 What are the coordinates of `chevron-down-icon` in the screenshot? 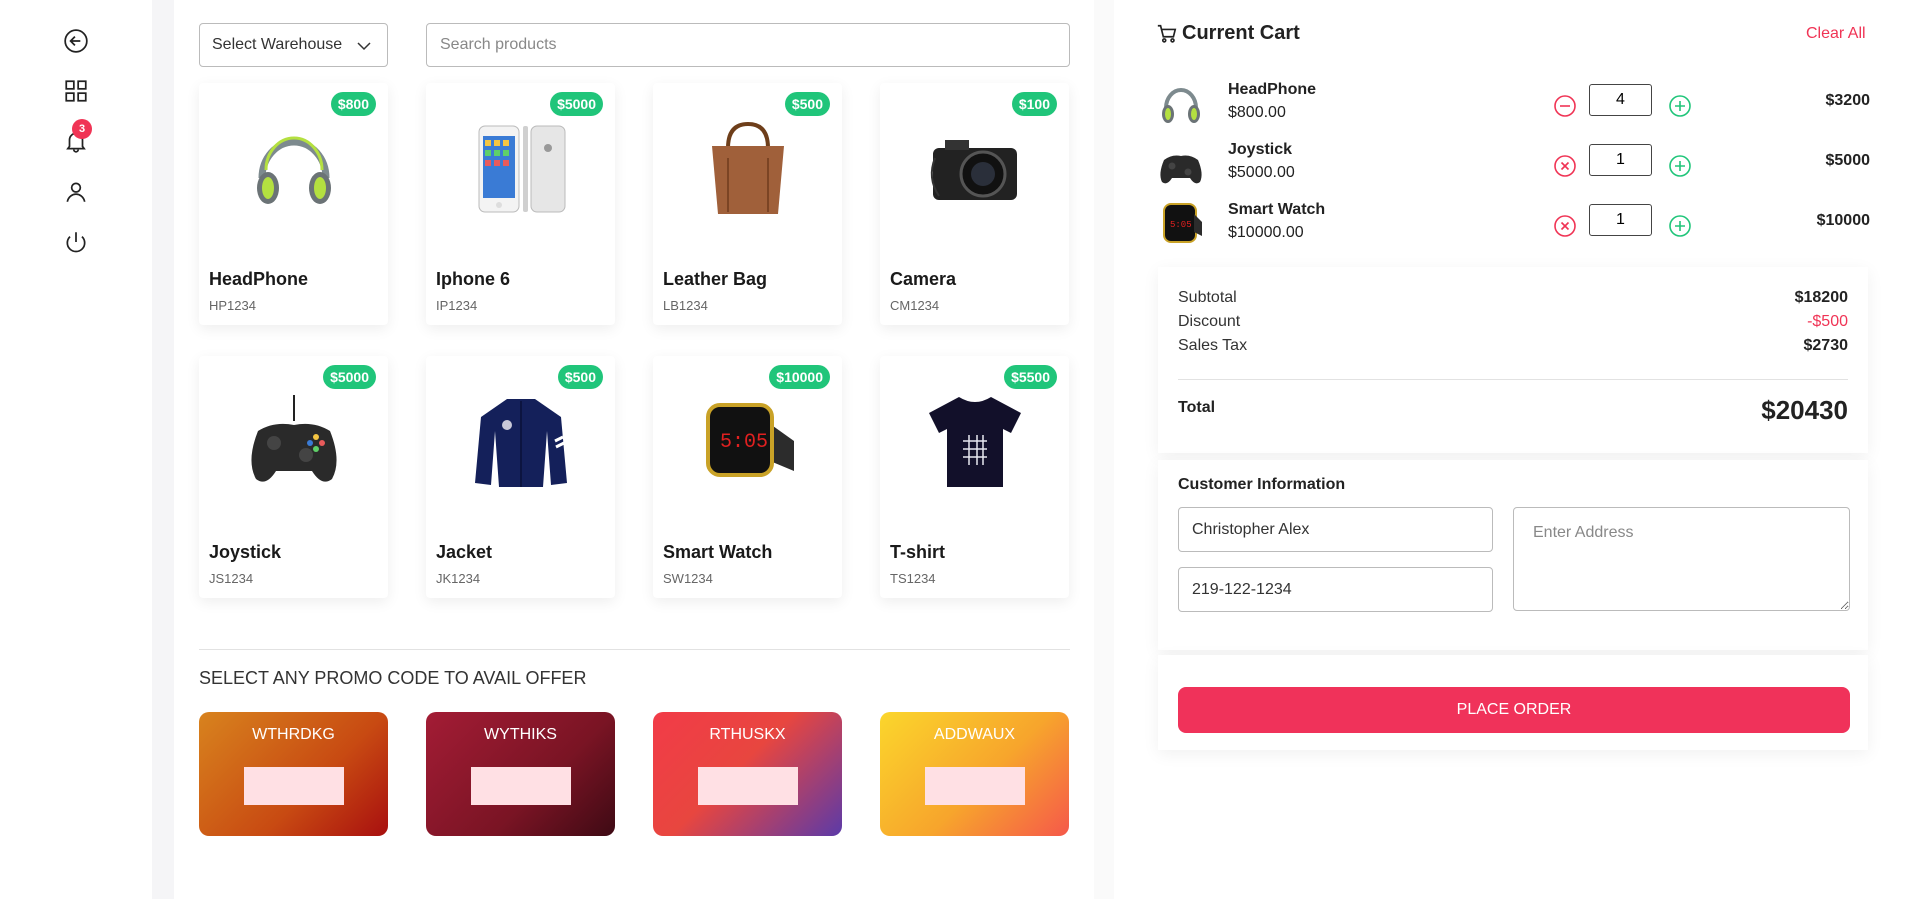 It's located at (364, 46).